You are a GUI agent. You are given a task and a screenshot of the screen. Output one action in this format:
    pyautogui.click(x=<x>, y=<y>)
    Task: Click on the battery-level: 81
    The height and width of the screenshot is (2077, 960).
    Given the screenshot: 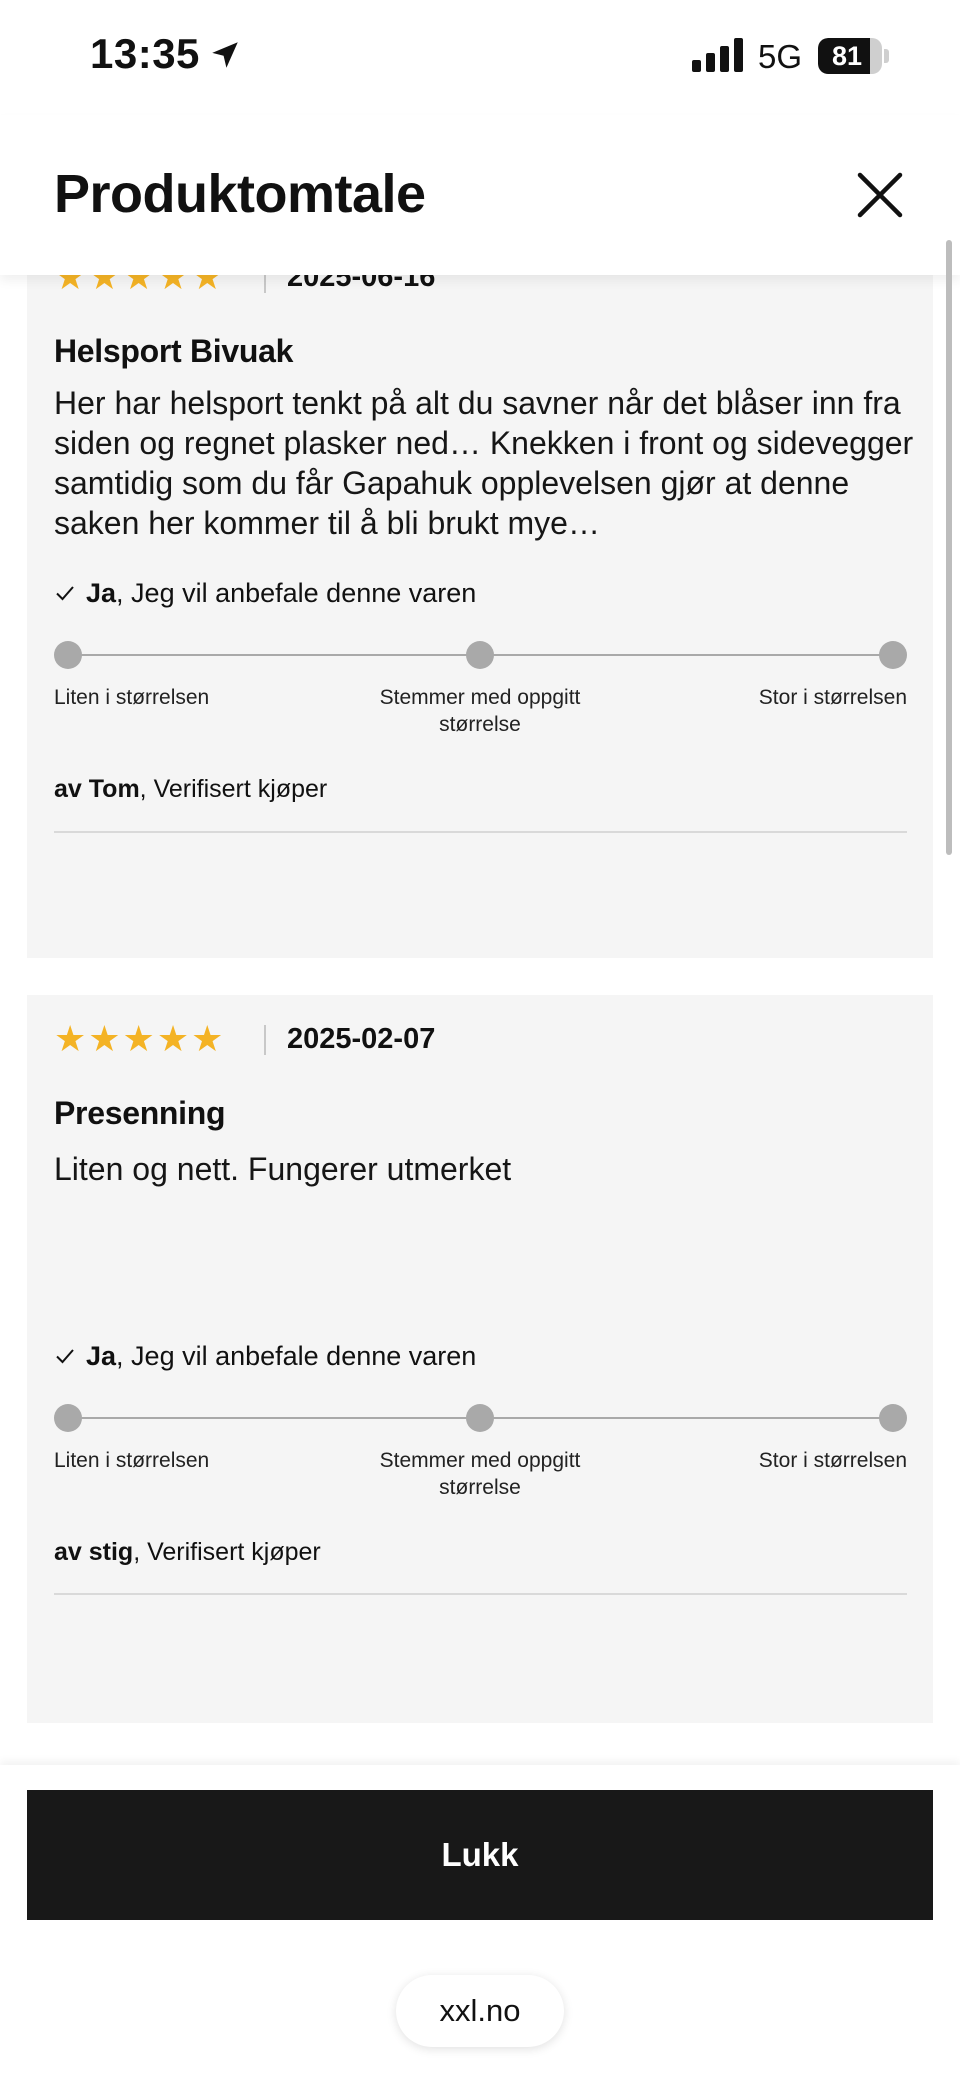 What is the action you would take?
    pyautogui.click(x=847, y=56)
    